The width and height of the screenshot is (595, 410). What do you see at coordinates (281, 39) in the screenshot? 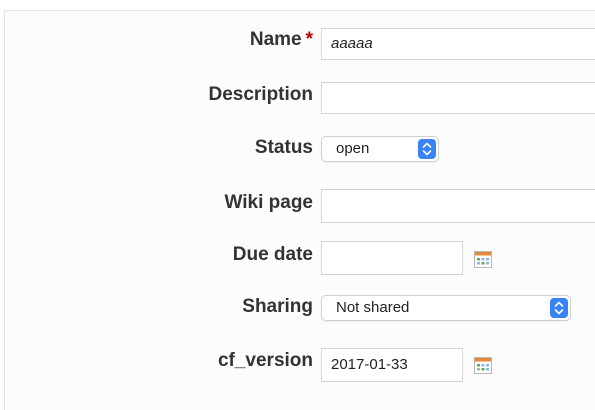
I see `name-label: Name *` at bounding box center [281, 39].